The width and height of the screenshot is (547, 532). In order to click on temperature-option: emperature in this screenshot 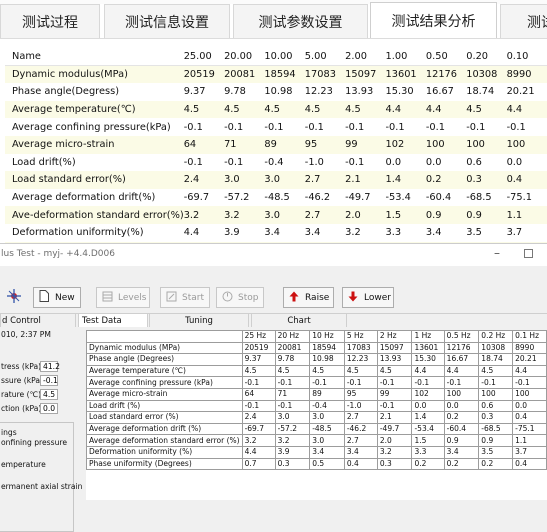, I will do `click(23, 464)`.